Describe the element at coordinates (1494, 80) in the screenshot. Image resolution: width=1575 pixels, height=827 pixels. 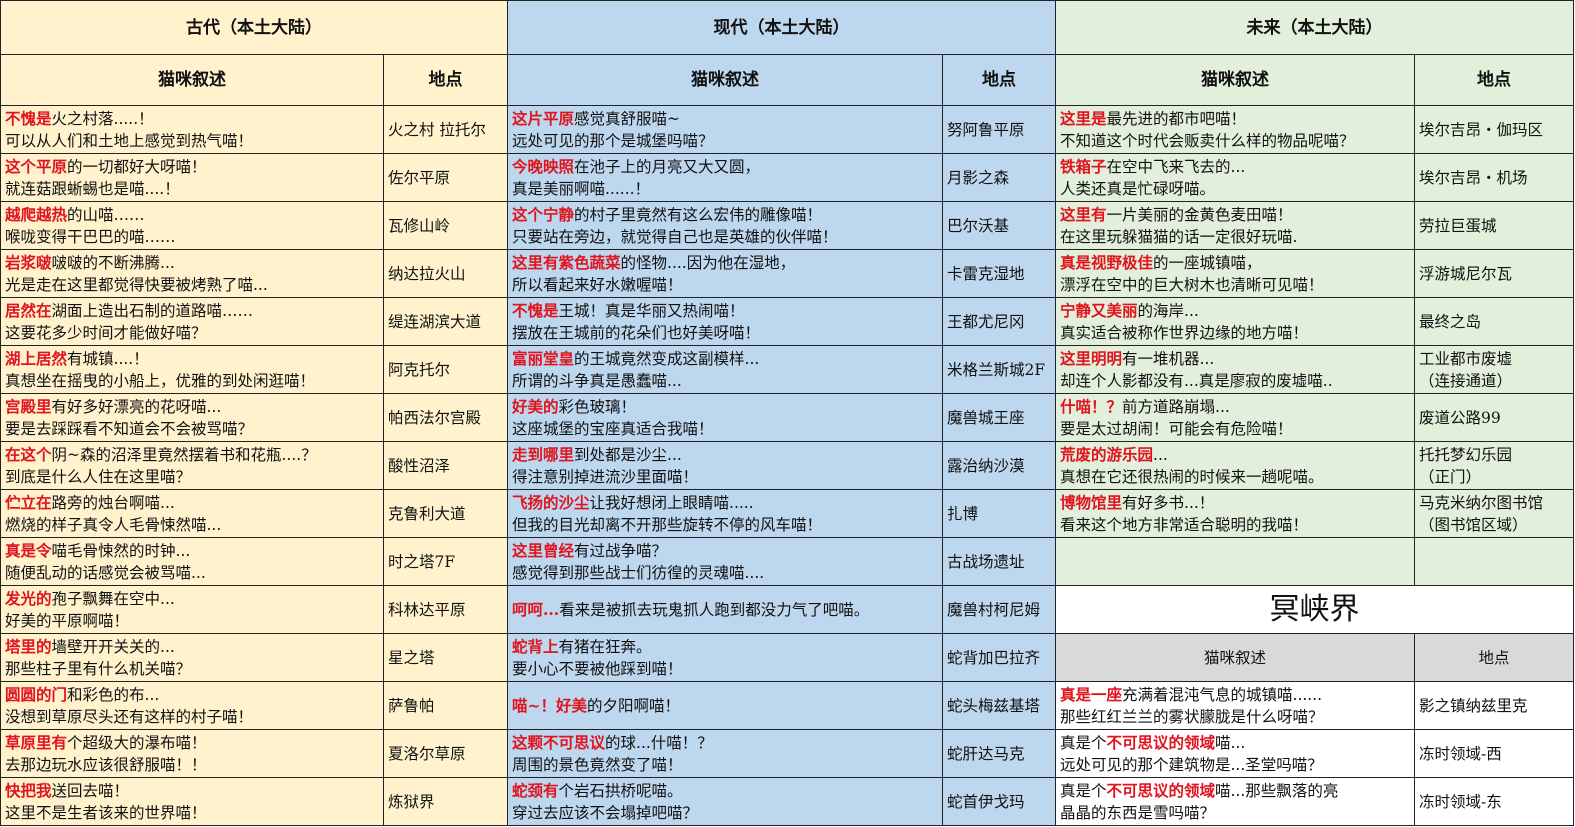
I see `future-col-location: 地点` at that location.